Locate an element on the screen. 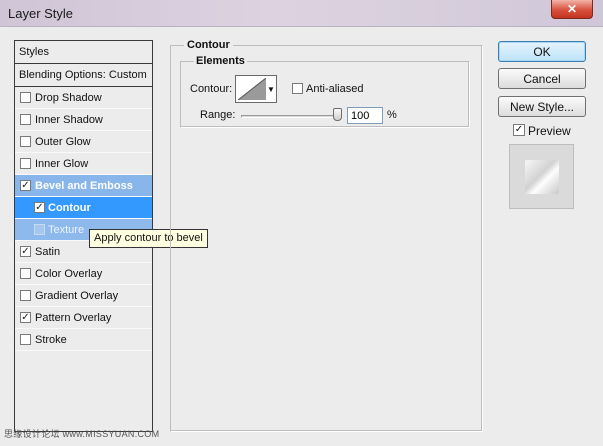 This screenshot has width=603, height=446. contour-checkbox: ✓ is located at coordinates (39, 207).